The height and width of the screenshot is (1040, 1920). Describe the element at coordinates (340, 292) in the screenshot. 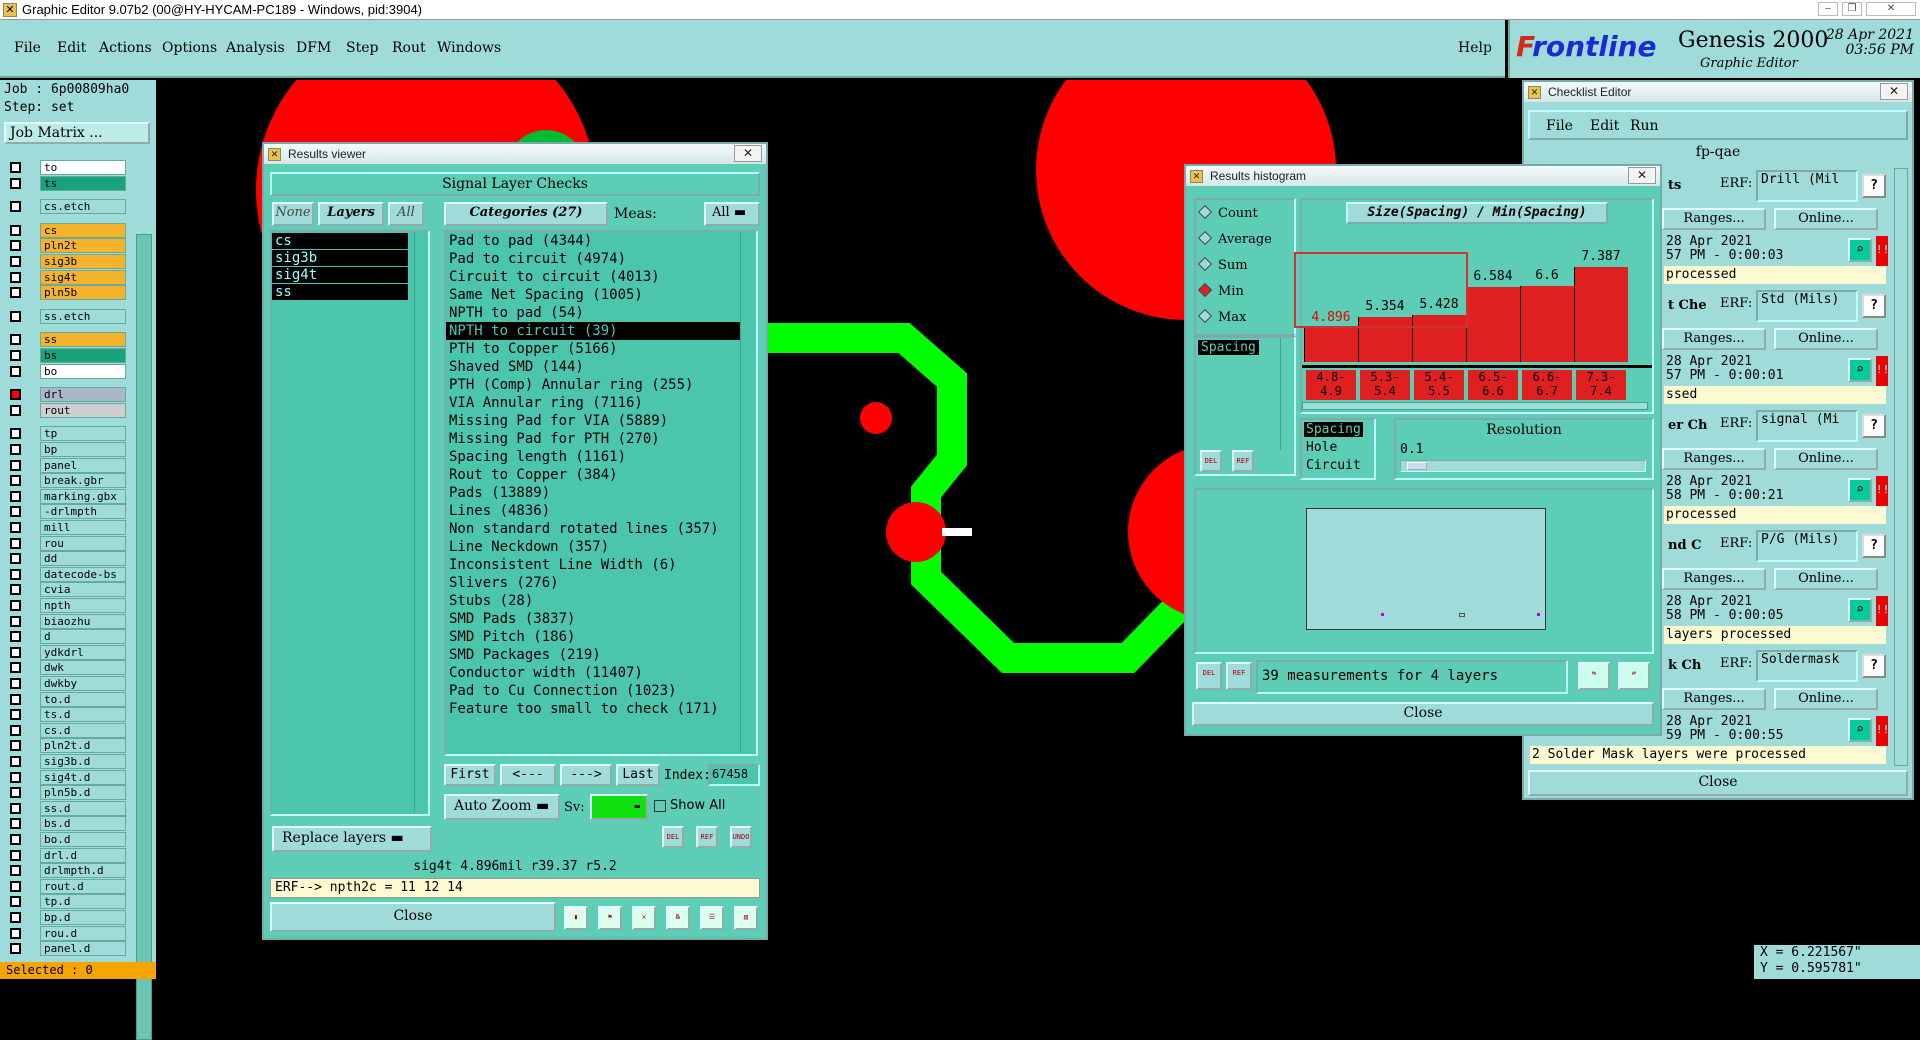

I see `layer-item: ss` at that location.